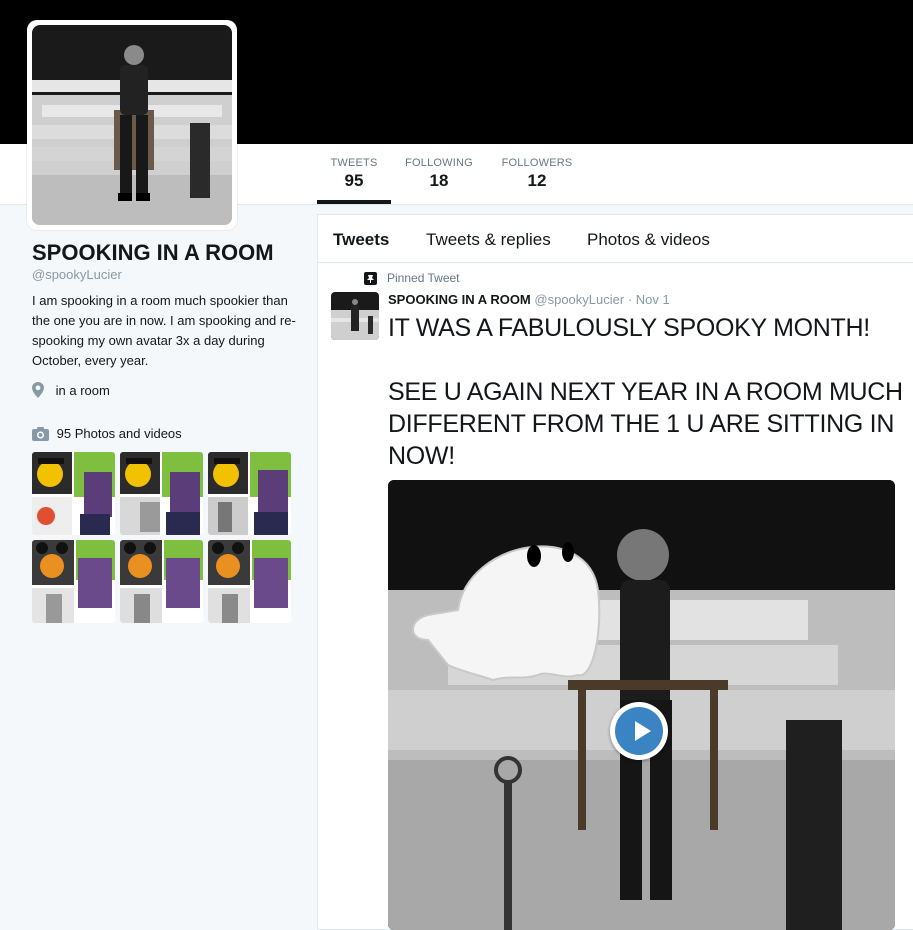  What do you see at coordinates (354, 180) in the screenshot?
I see `stat-value: 95` at bounding box center [354, 180].